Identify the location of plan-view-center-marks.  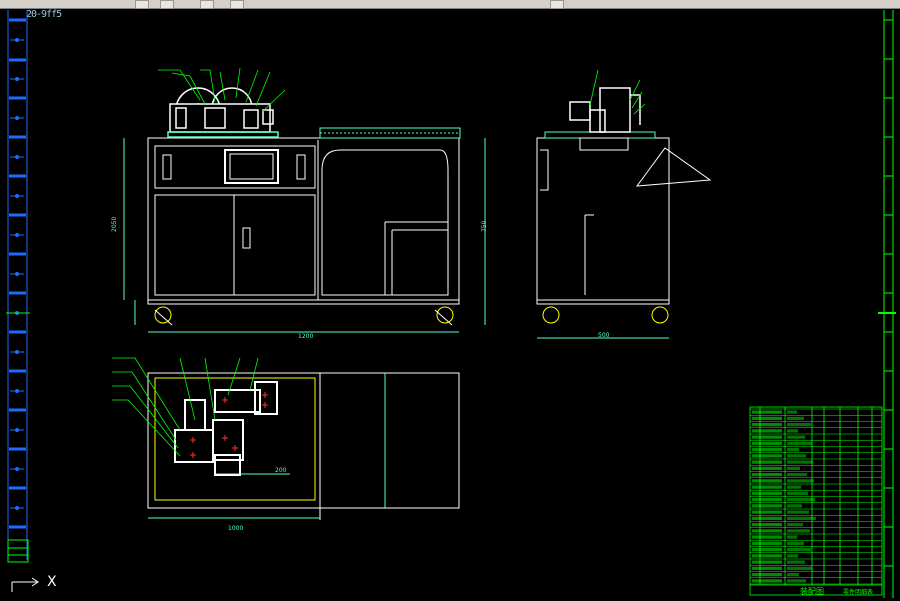
(229, 425).